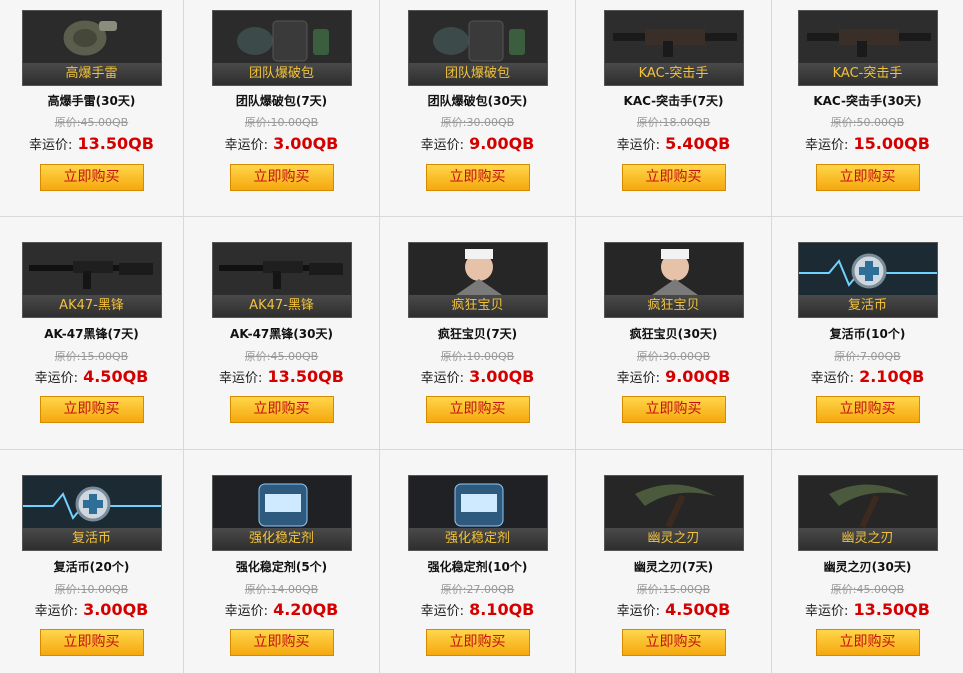  What do you see at coordinates (281, 357) in the screenshot?
I see `original-price: 原价:45.00QB` at bounding box center [281, 357].